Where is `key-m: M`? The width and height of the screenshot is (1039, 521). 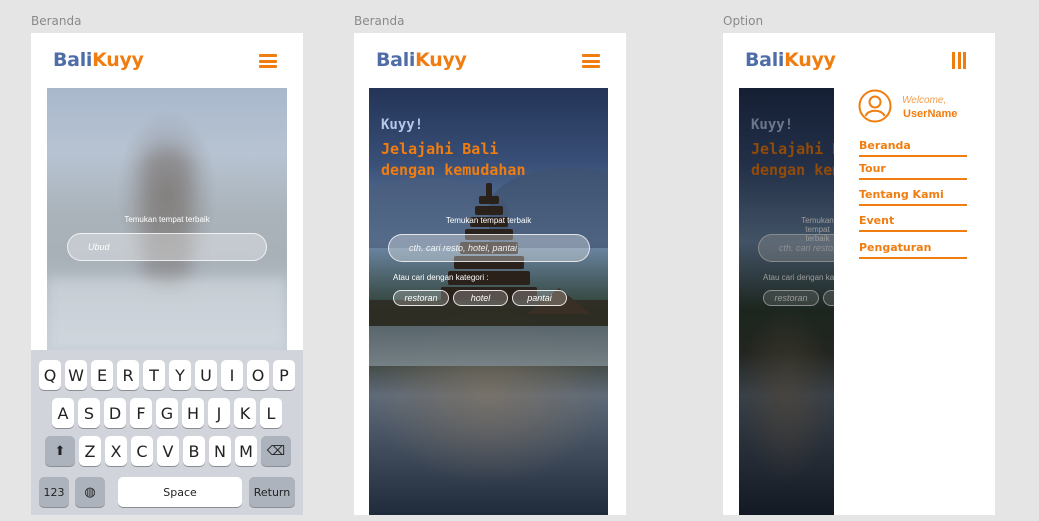
key-m: M is located at coordinates (246, 451).